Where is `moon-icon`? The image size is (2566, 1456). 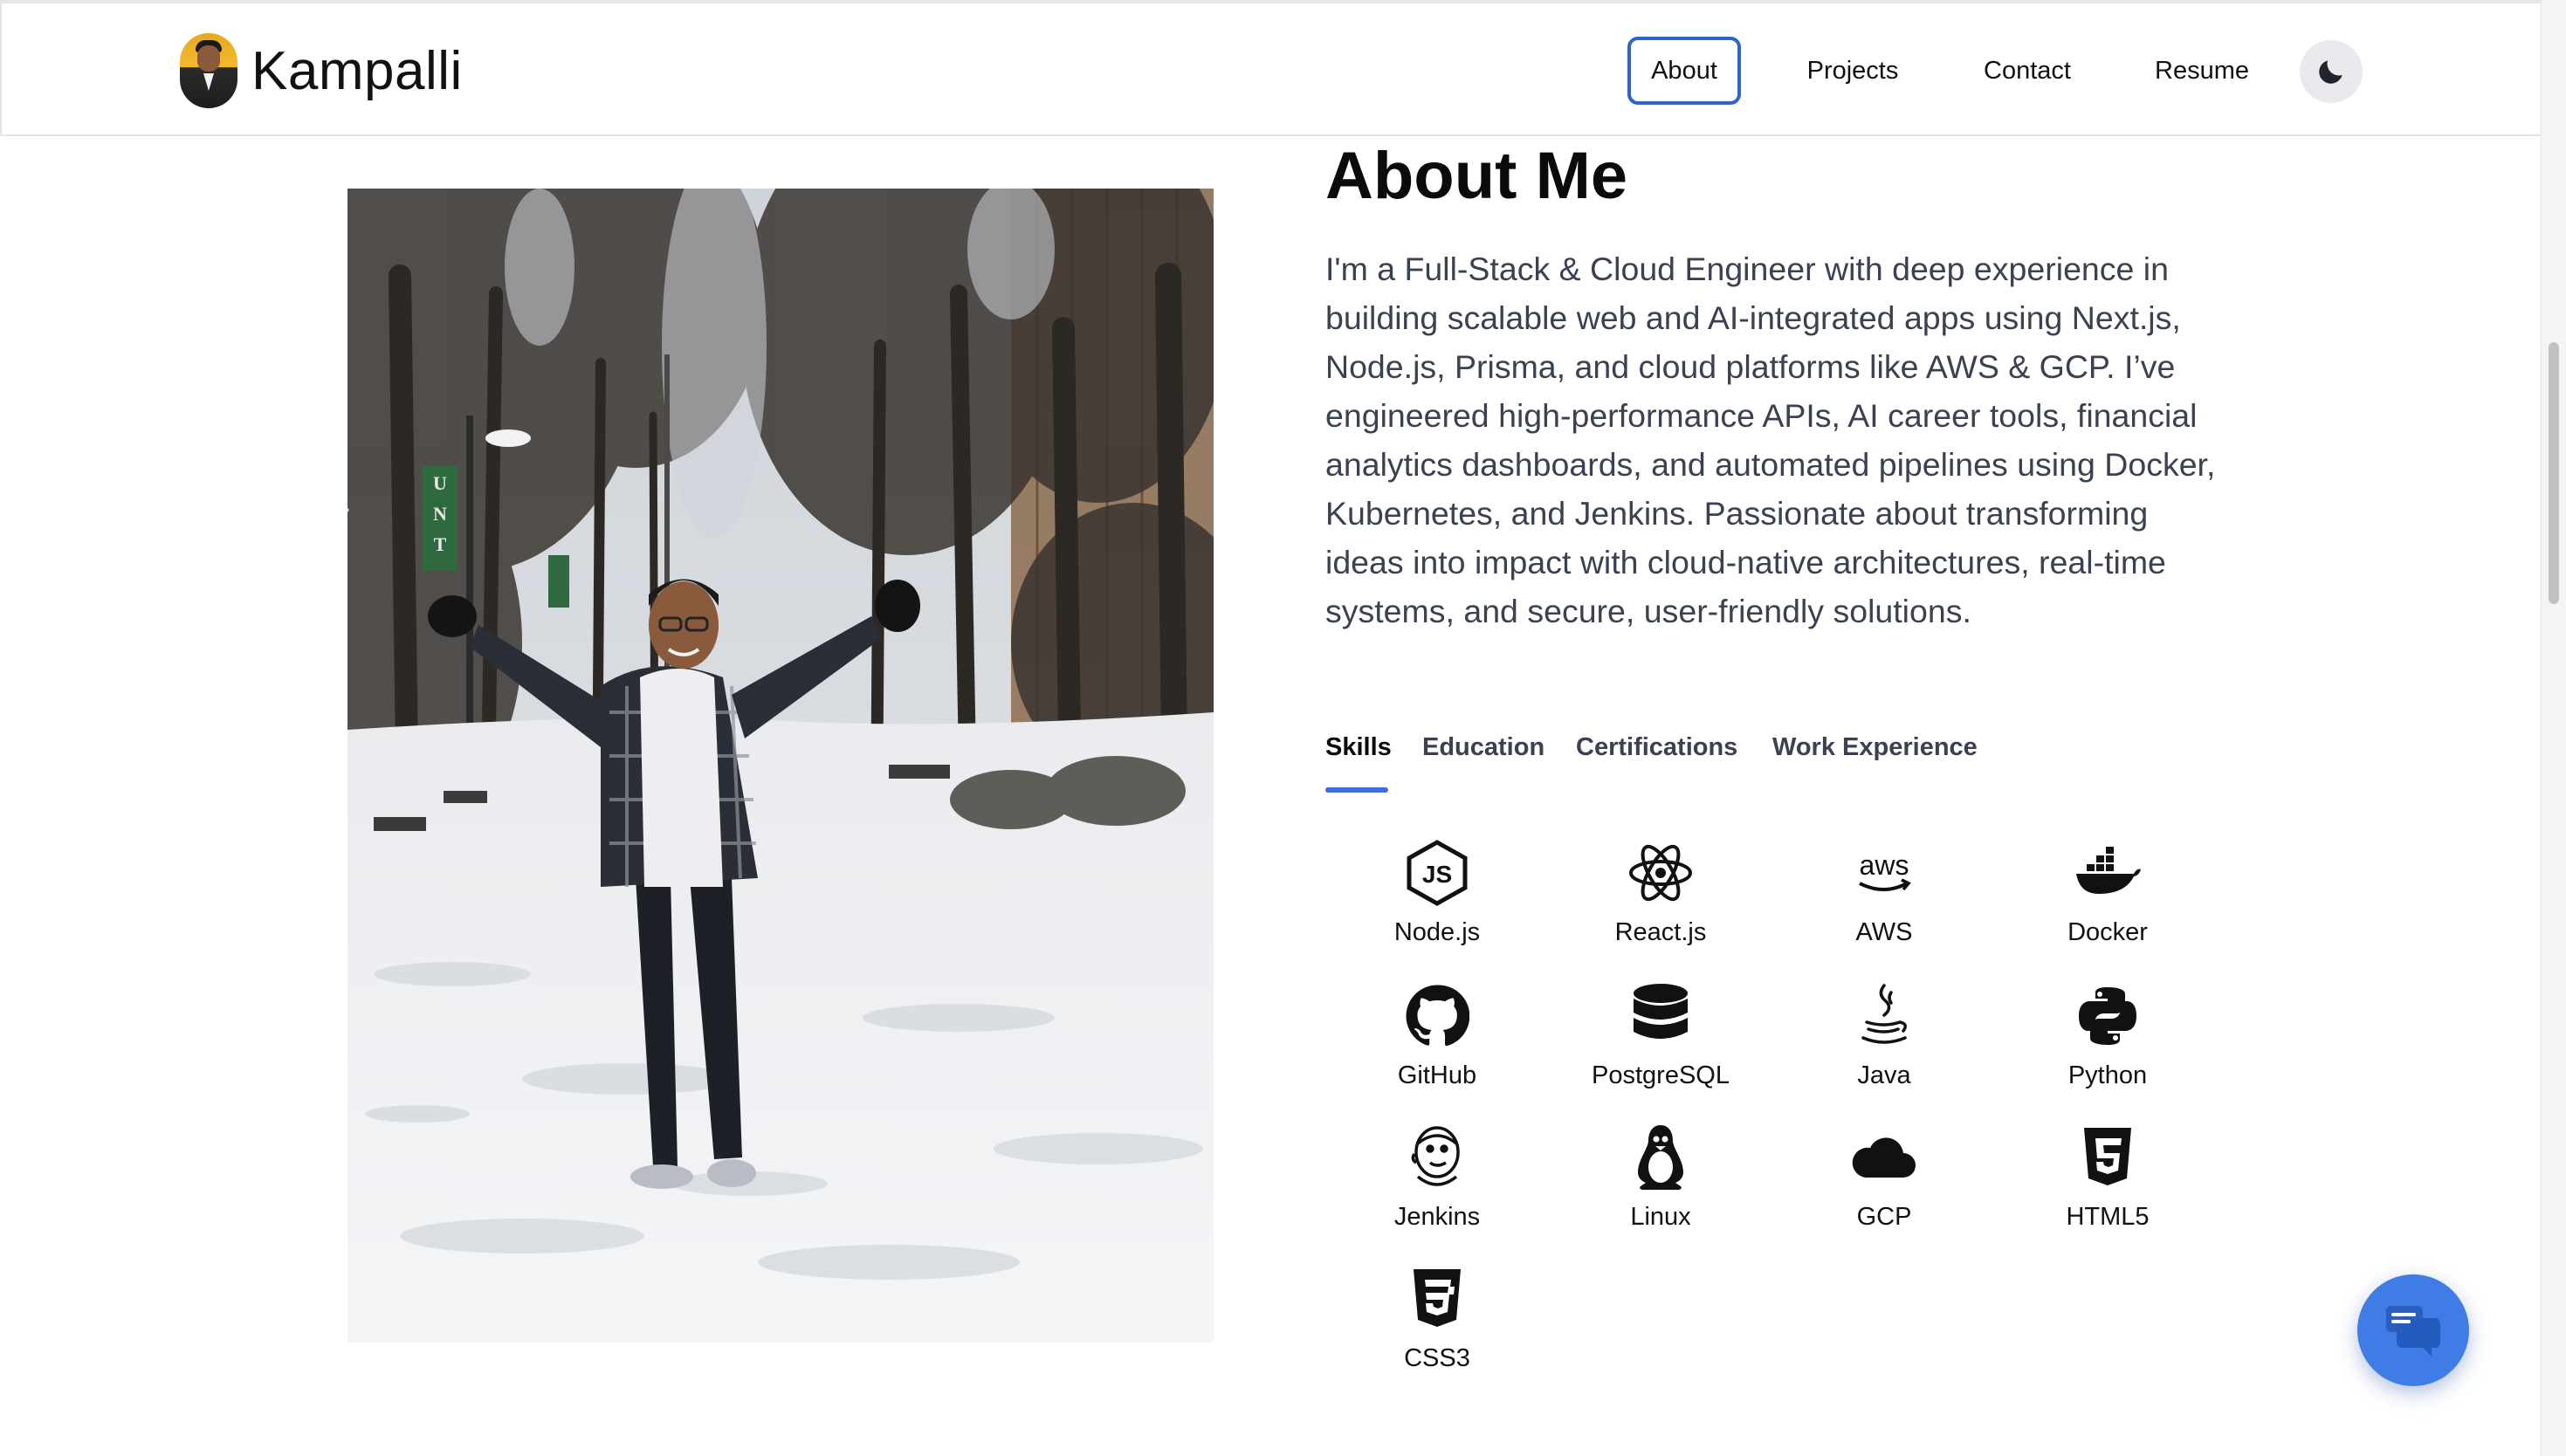
moon-icon is located at coordinates (2330, 72).